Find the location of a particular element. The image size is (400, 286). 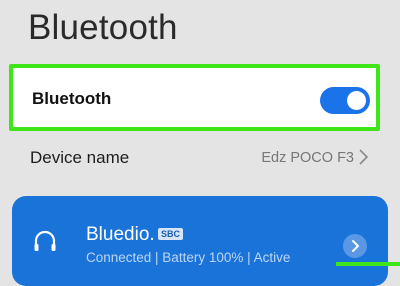

device-name: Bluedio. is located at coordinates (120, 234).